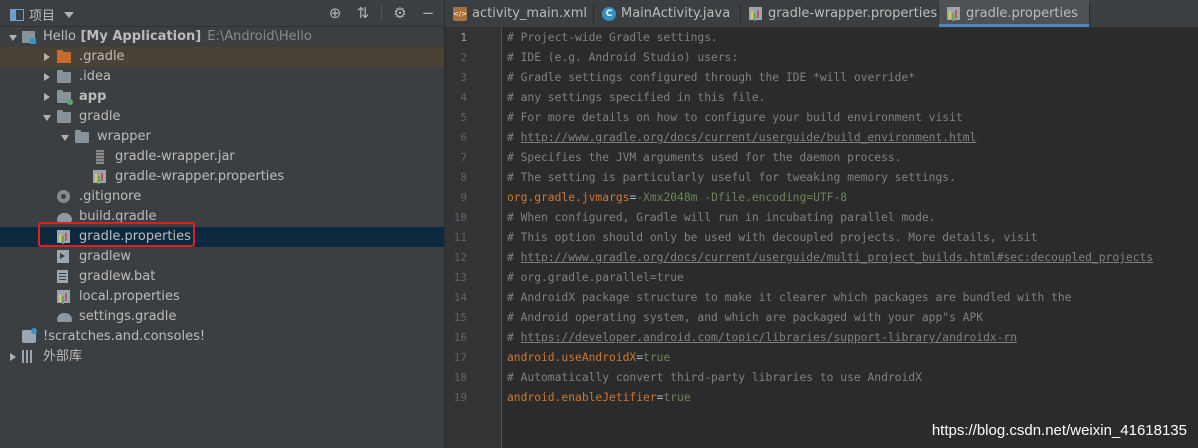 This screenshot has width=1198, height=448. What do you see at coordinates (222, 117) in the screenshot?
I see `tree-item: gradle` at bounding box center [222, 117].